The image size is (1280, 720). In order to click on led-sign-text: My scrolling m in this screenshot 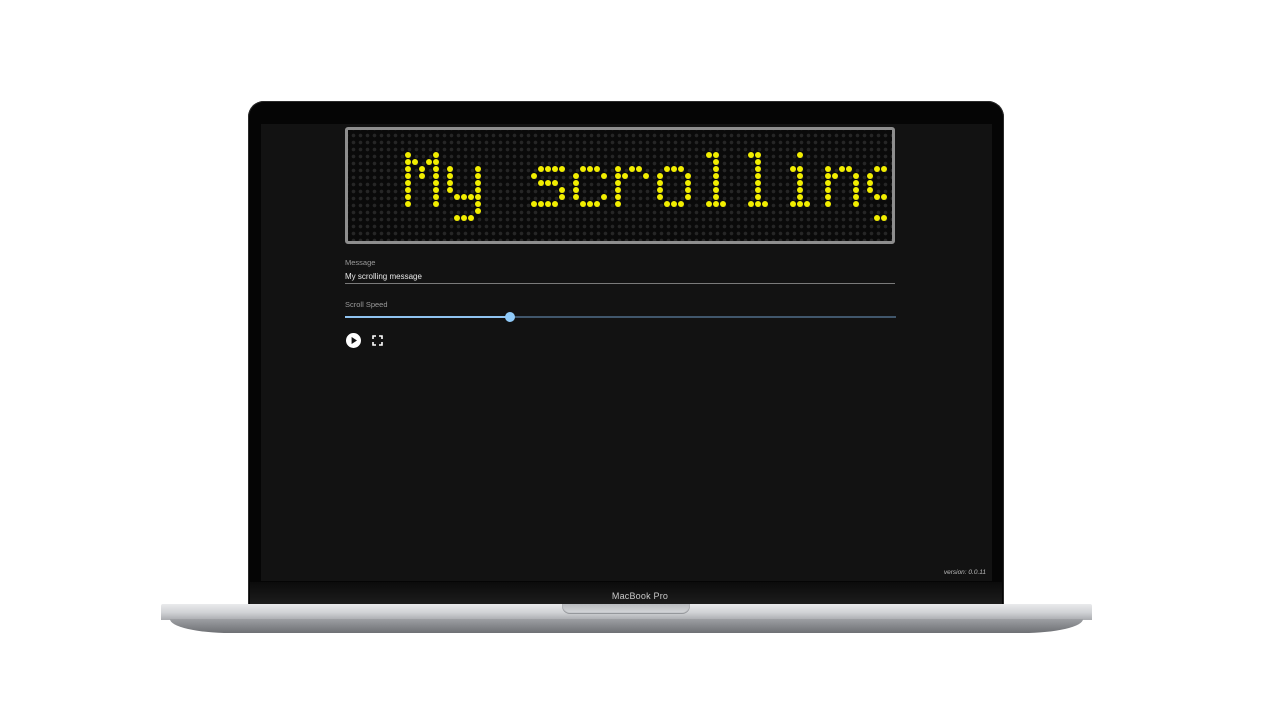, I will do `click(646, 186)`.